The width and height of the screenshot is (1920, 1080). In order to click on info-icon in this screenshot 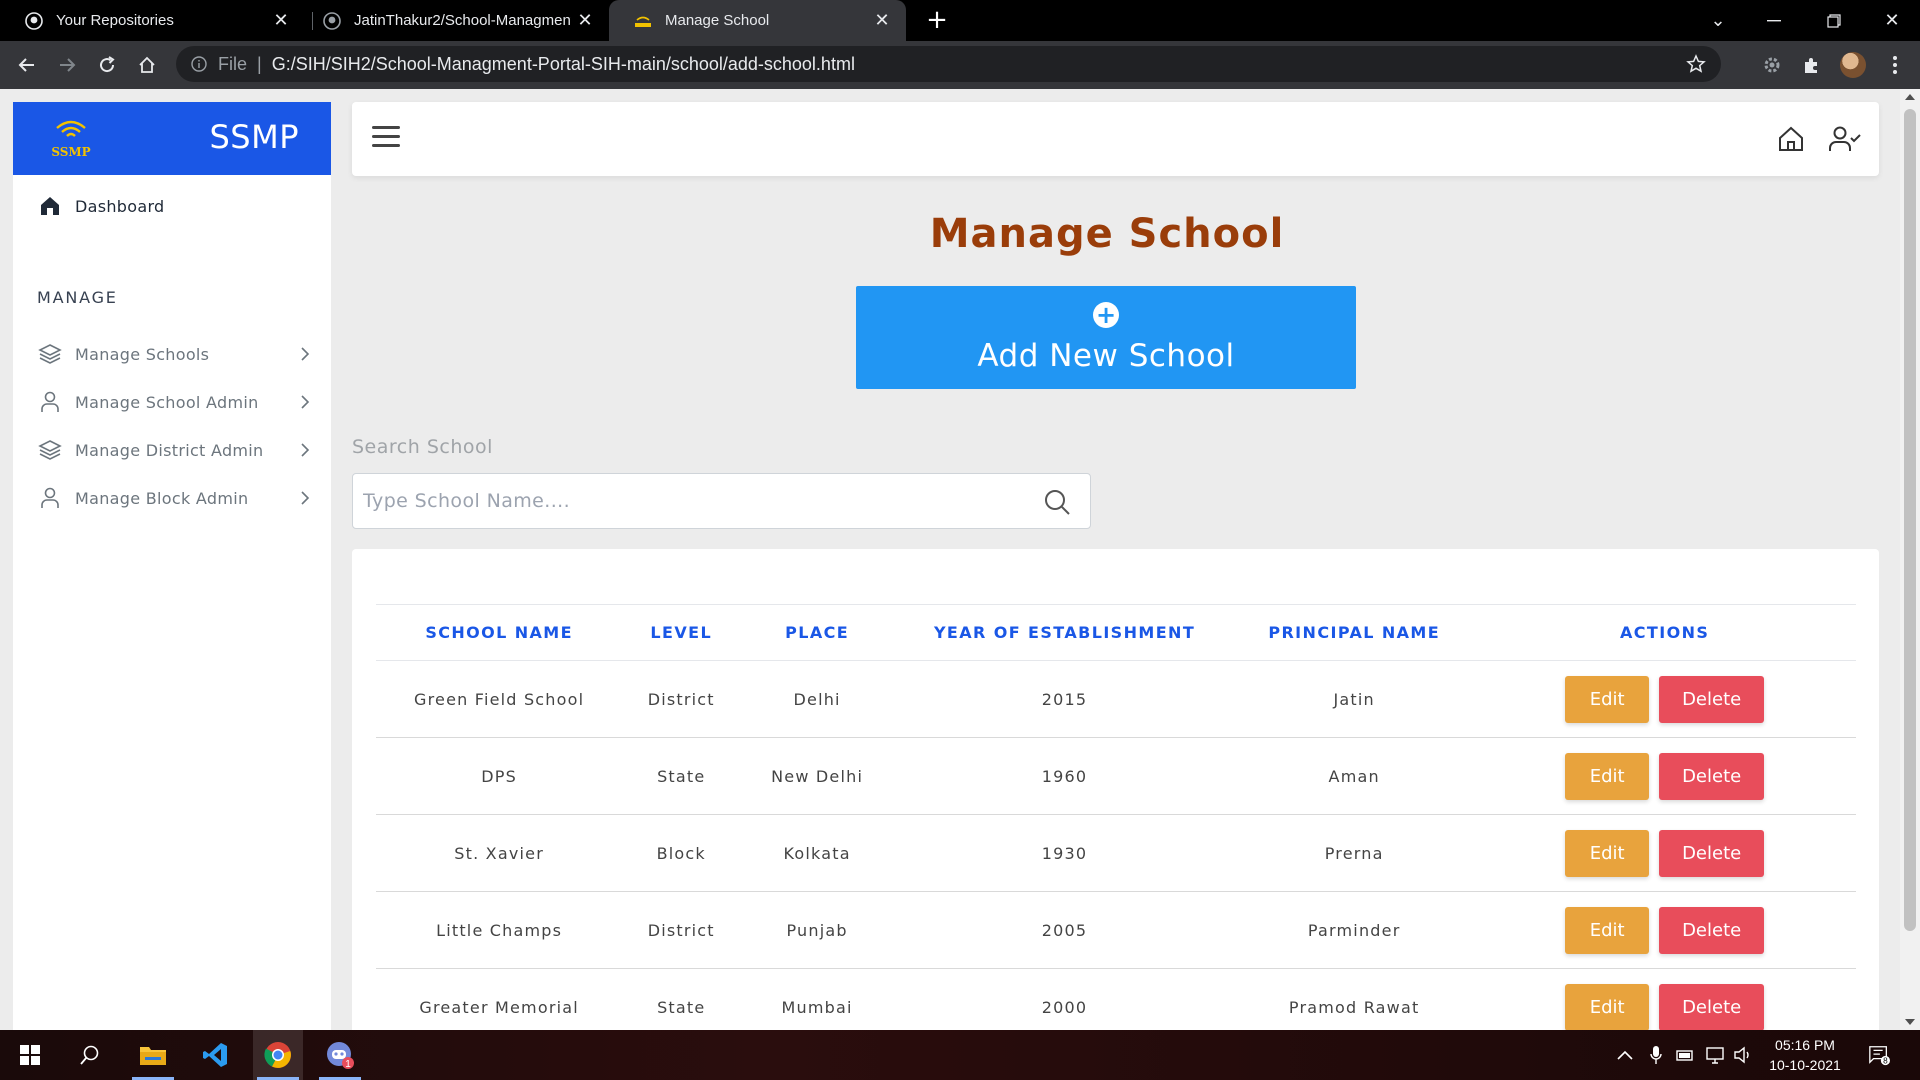, I will do `click(199, 64)`.